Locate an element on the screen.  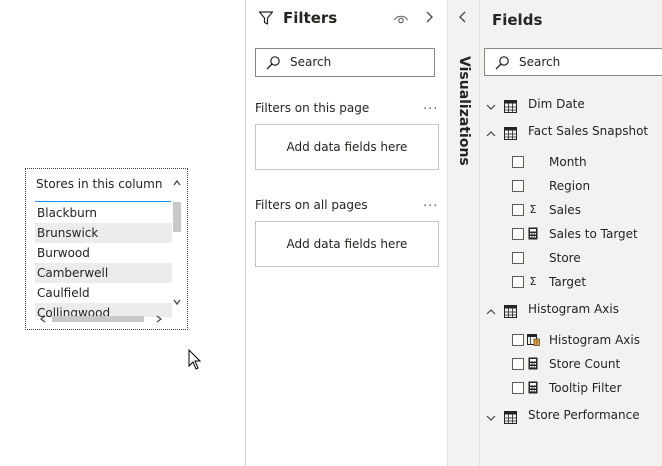
table-histogram-axis: Histogram Axis is located at coordinates (571, 310).